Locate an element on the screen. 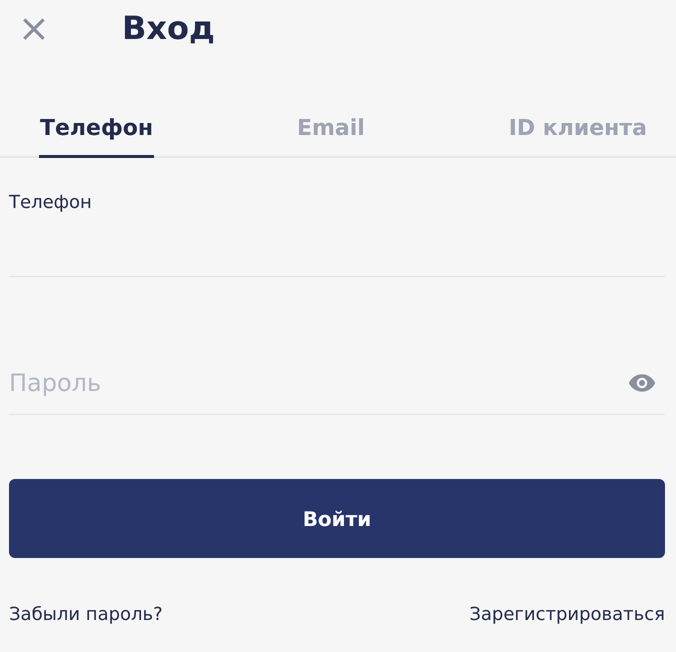  page-title: Вход is located at coordinates (168, 28).